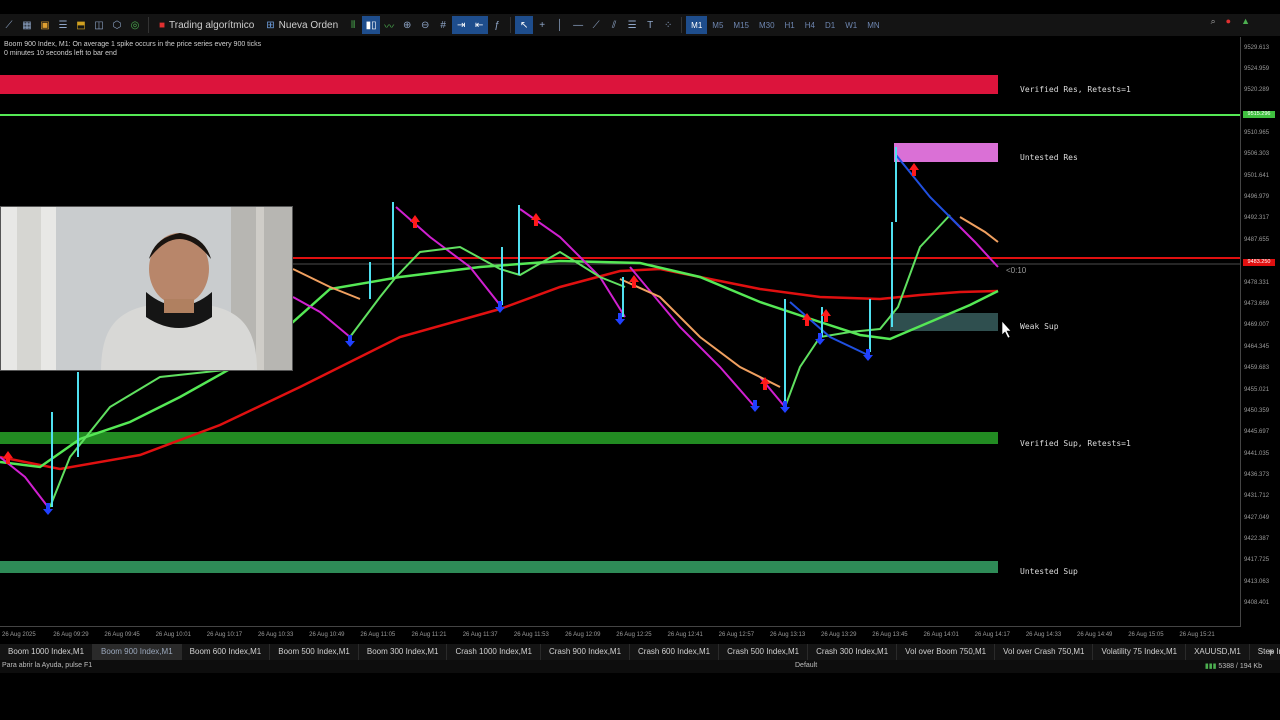 This screenshot has height=720, width=1280. Describe the element at coordinates (99, 25) in the screenshot. I see `data-window-icon: ◫` at that location.